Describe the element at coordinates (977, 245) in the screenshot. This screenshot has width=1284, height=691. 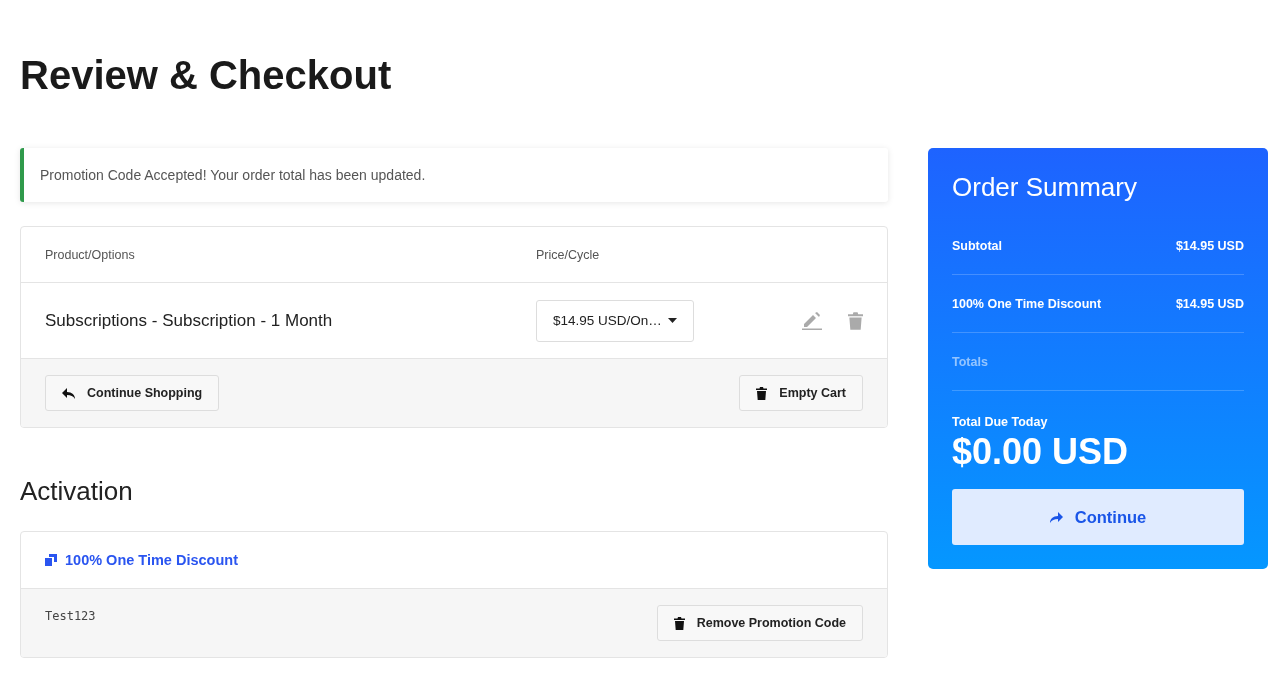
I see `summary-label: Subtotal` at that location.